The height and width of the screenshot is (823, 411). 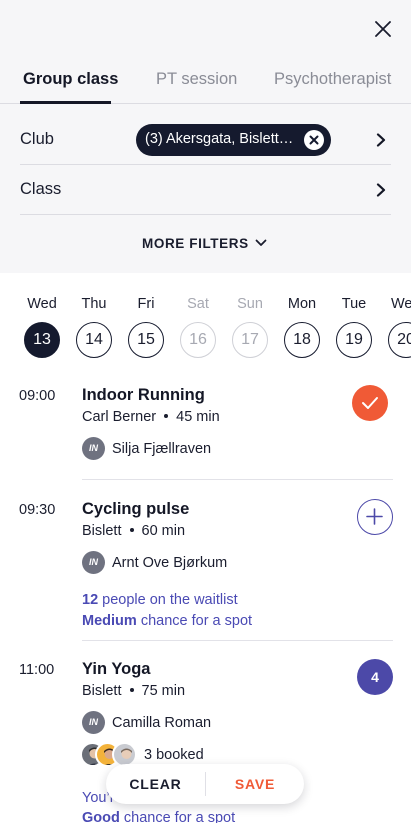 I want to click on session-title: Yin Yoga, so click(x=116, y=669).